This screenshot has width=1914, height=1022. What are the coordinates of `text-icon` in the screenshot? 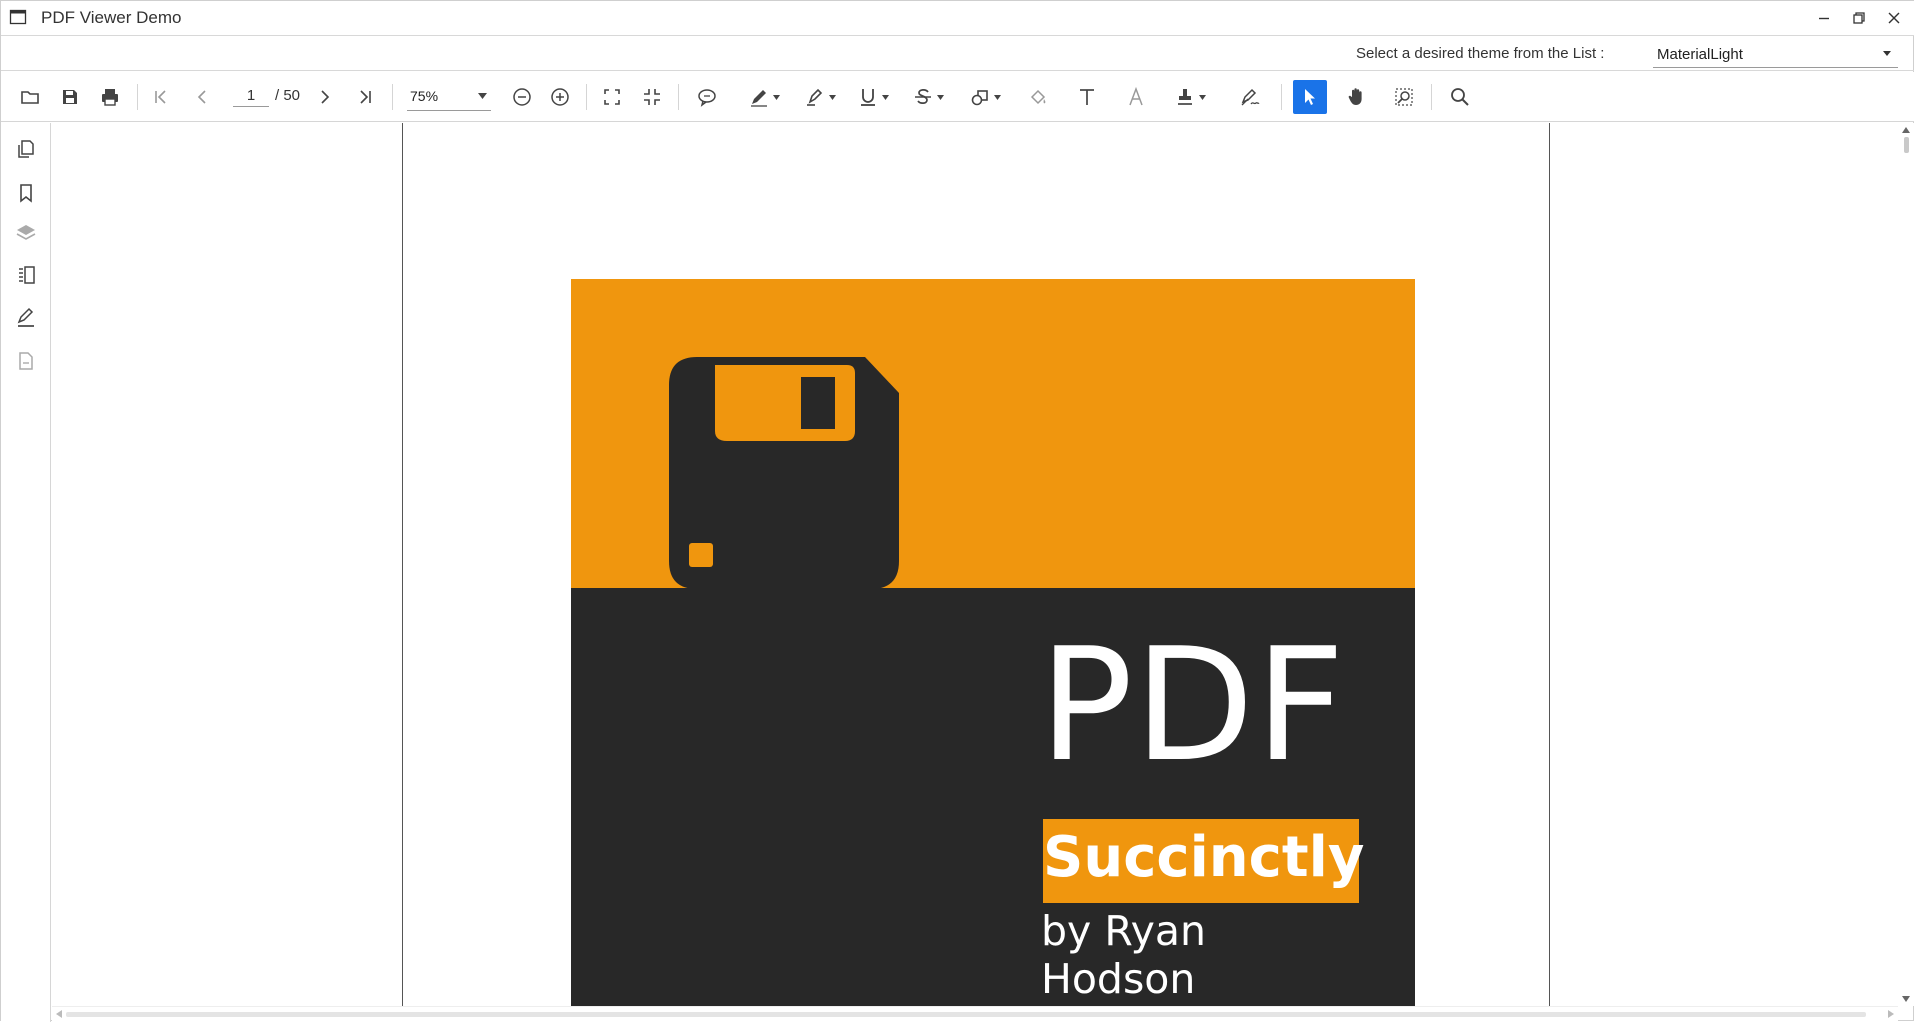 It's located at (1087, 97).